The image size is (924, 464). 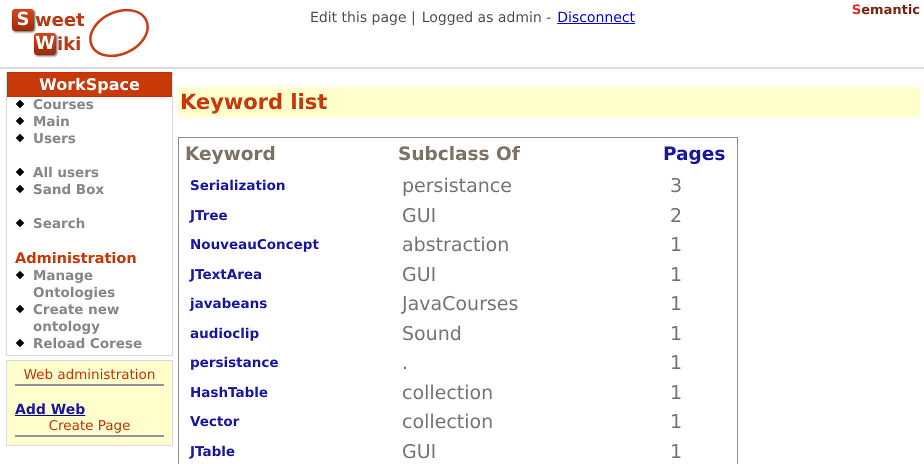 What do you see at coordinates (89, 376) in the screenshot?
I see `web-administration-heading: Web administration` at bounding box center [89, 376].